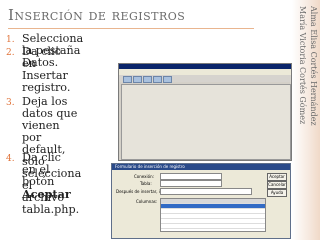 The height and width of the screenshot is (240, 320). What do you see at coordinates (50, 107) in the screenshot?
I see `step-line: Deja los datos que` at bounding box center [50, 107].